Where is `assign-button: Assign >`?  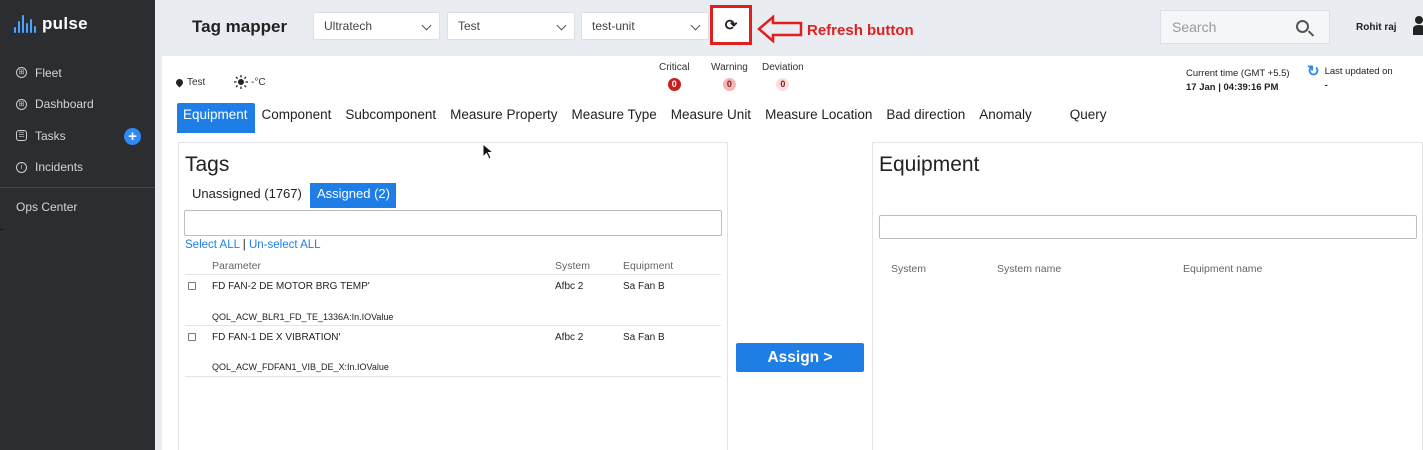
assign-button: Assign > is located at coordinates (800, 357).